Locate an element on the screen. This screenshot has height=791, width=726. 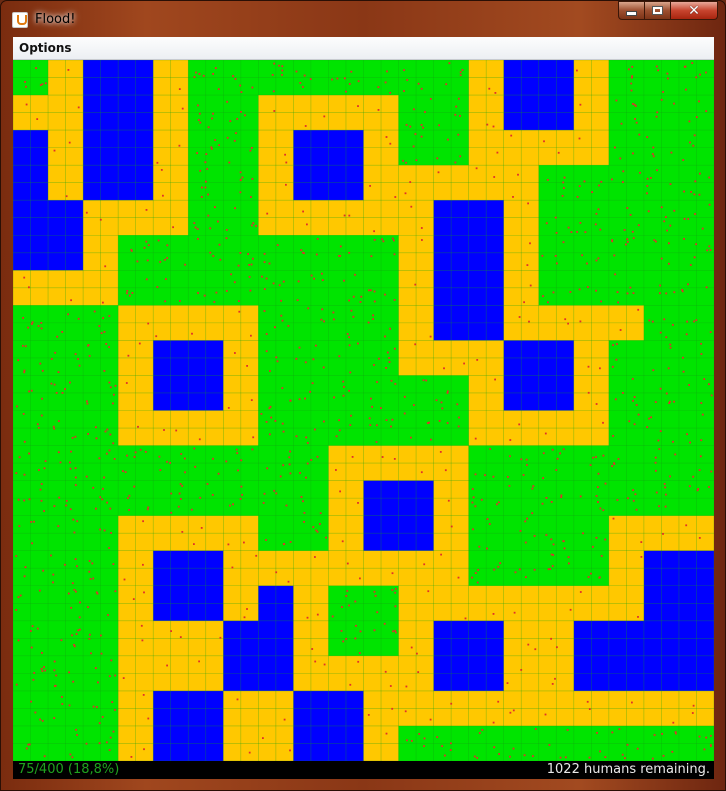
humans-remaining: 1022 humans remaining. is located at coordinates (628, 769).